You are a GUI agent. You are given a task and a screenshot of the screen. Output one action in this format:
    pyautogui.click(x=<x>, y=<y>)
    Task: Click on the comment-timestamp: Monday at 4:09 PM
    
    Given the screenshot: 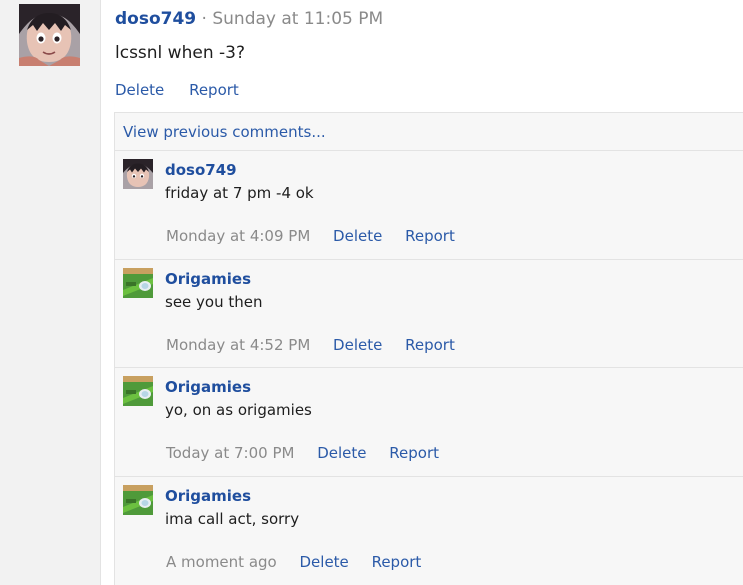 What is the action you would take?
    pyautogui.click(x=238, y=236)
    